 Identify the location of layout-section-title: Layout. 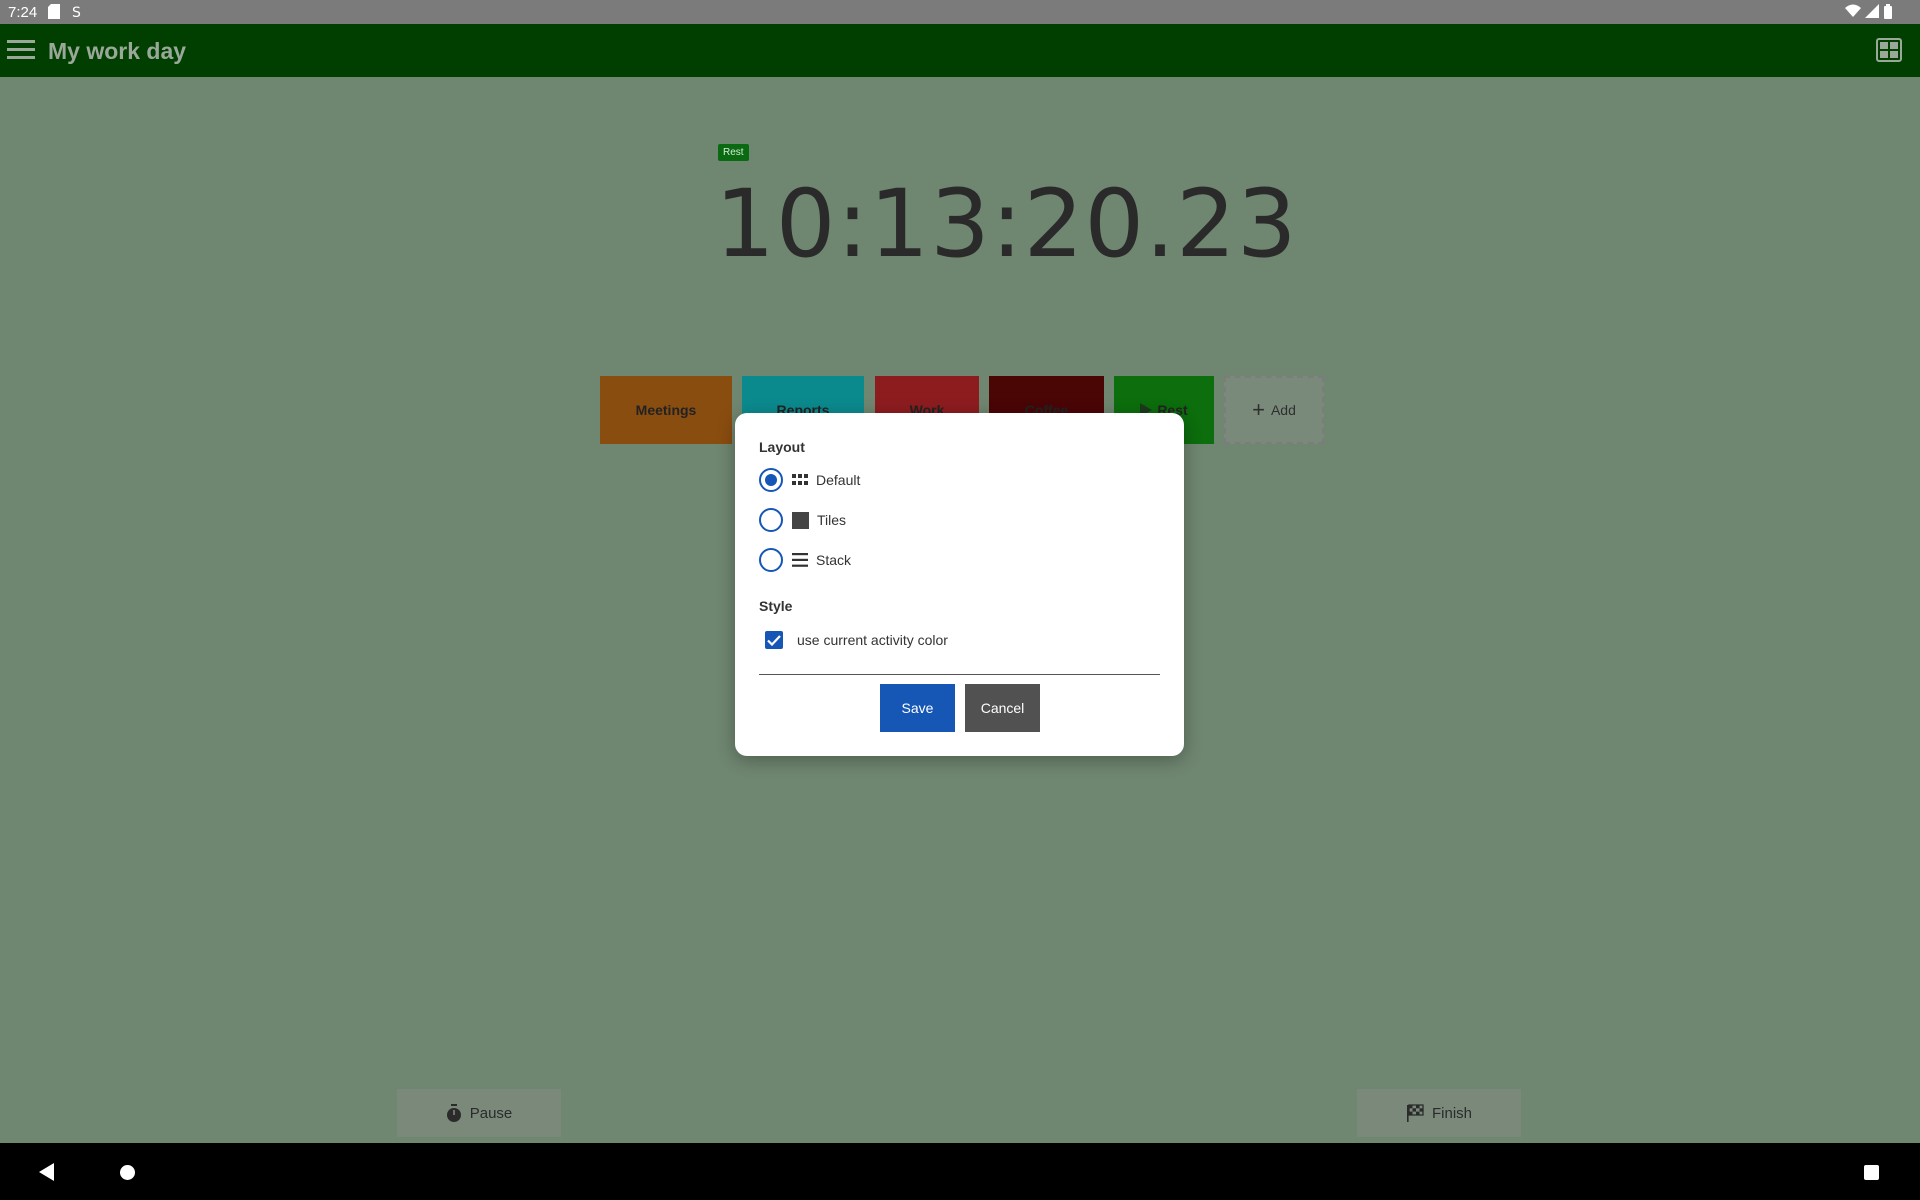
(782, 447).